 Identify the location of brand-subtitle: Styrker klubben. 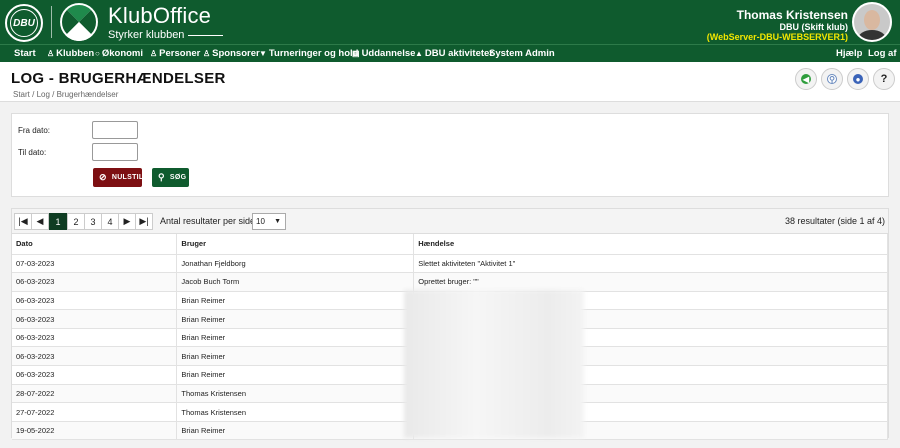
(166, 35).